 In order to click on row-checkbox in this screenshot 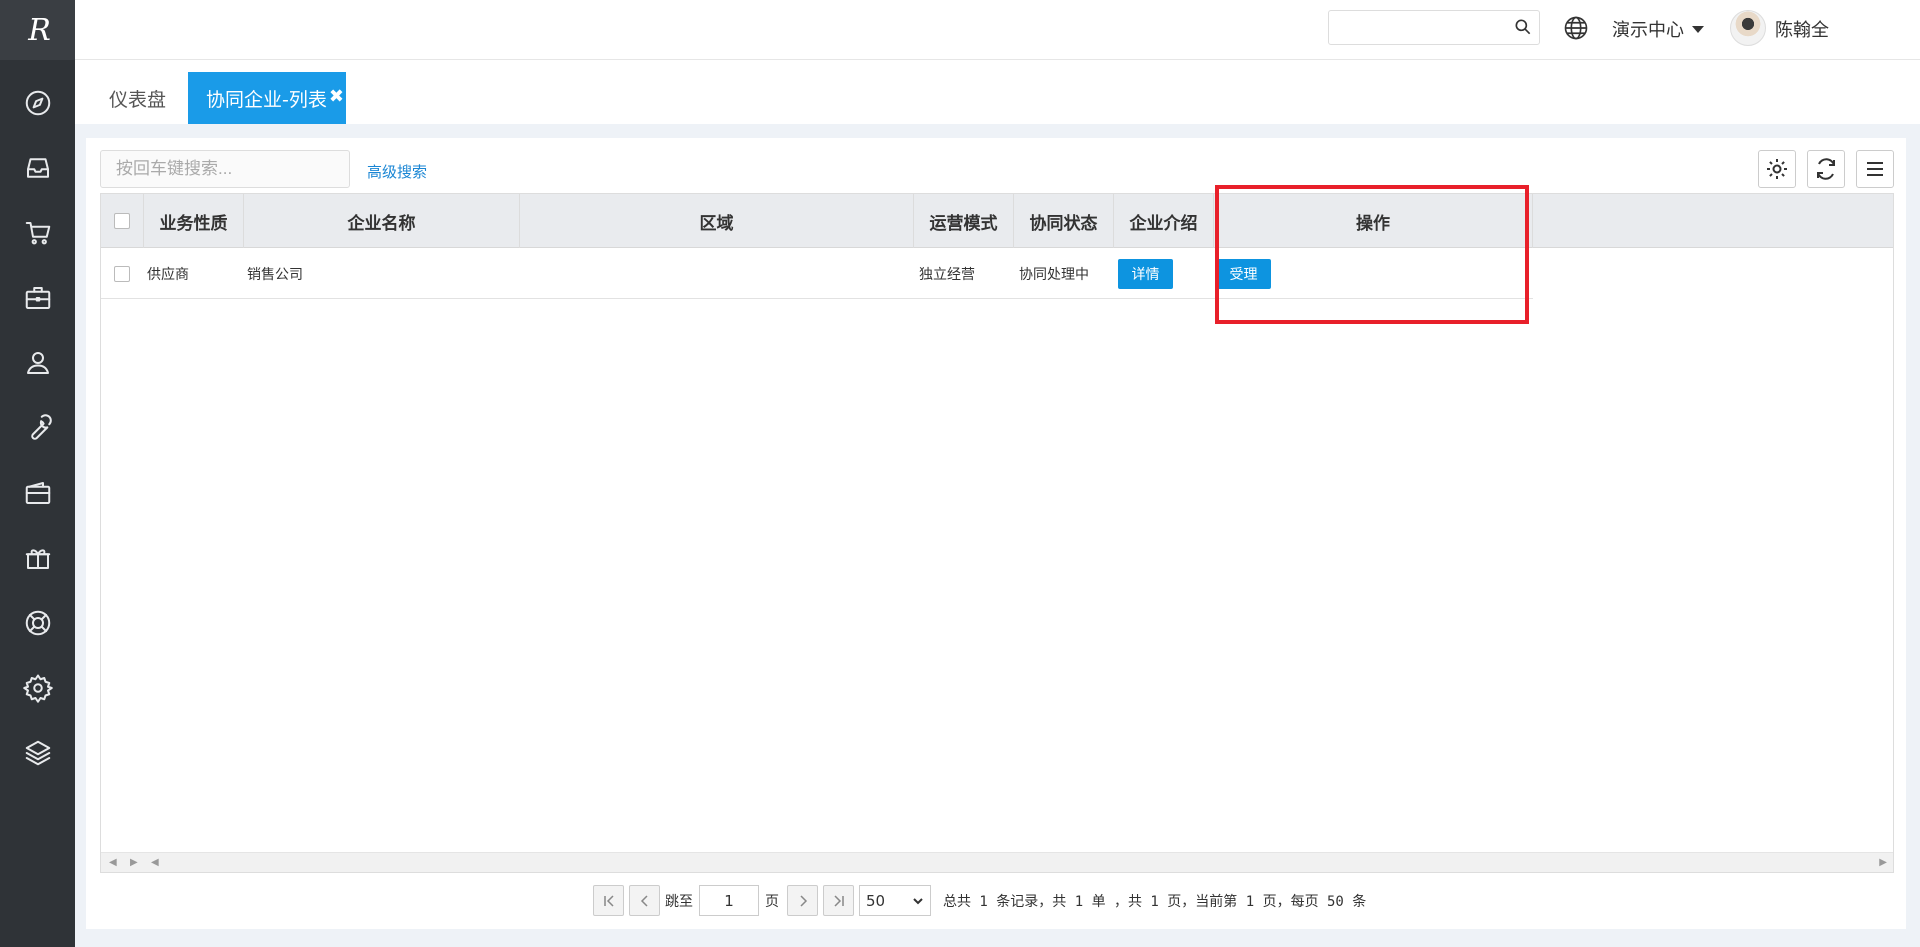, I will do `click(122, 273)`.